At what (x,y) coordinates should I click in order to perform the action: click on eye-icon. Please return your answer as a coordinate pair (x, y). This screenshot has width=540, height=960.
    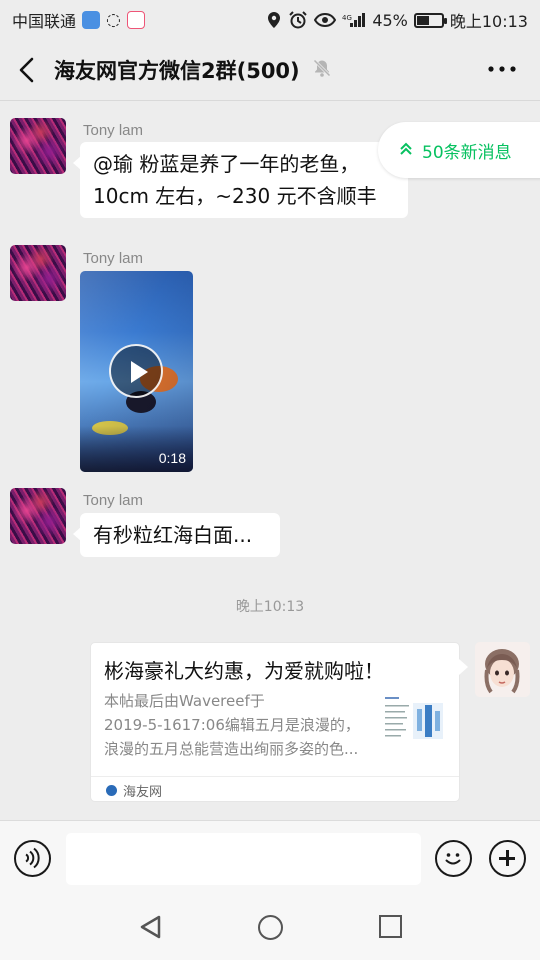
    Looking at the image, I should click on (325, 20).